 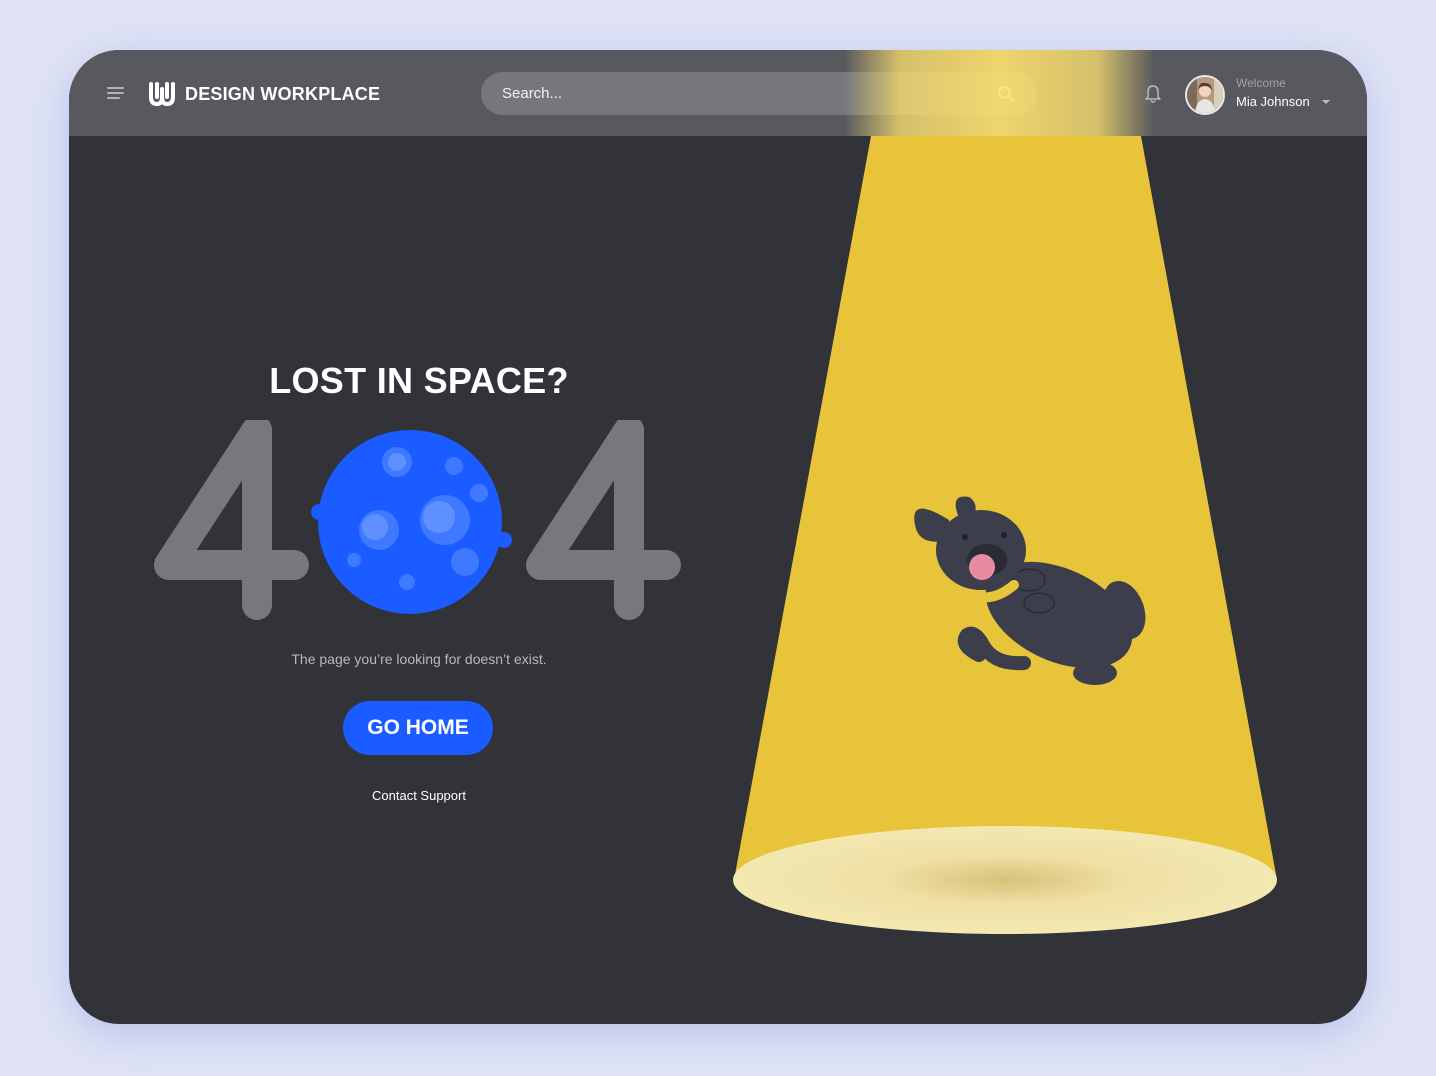 What do you see at coordinates (1273, 101) in the screenshot?
I see `user-name: Mia Johnson` at bounding box center [1273, 101].